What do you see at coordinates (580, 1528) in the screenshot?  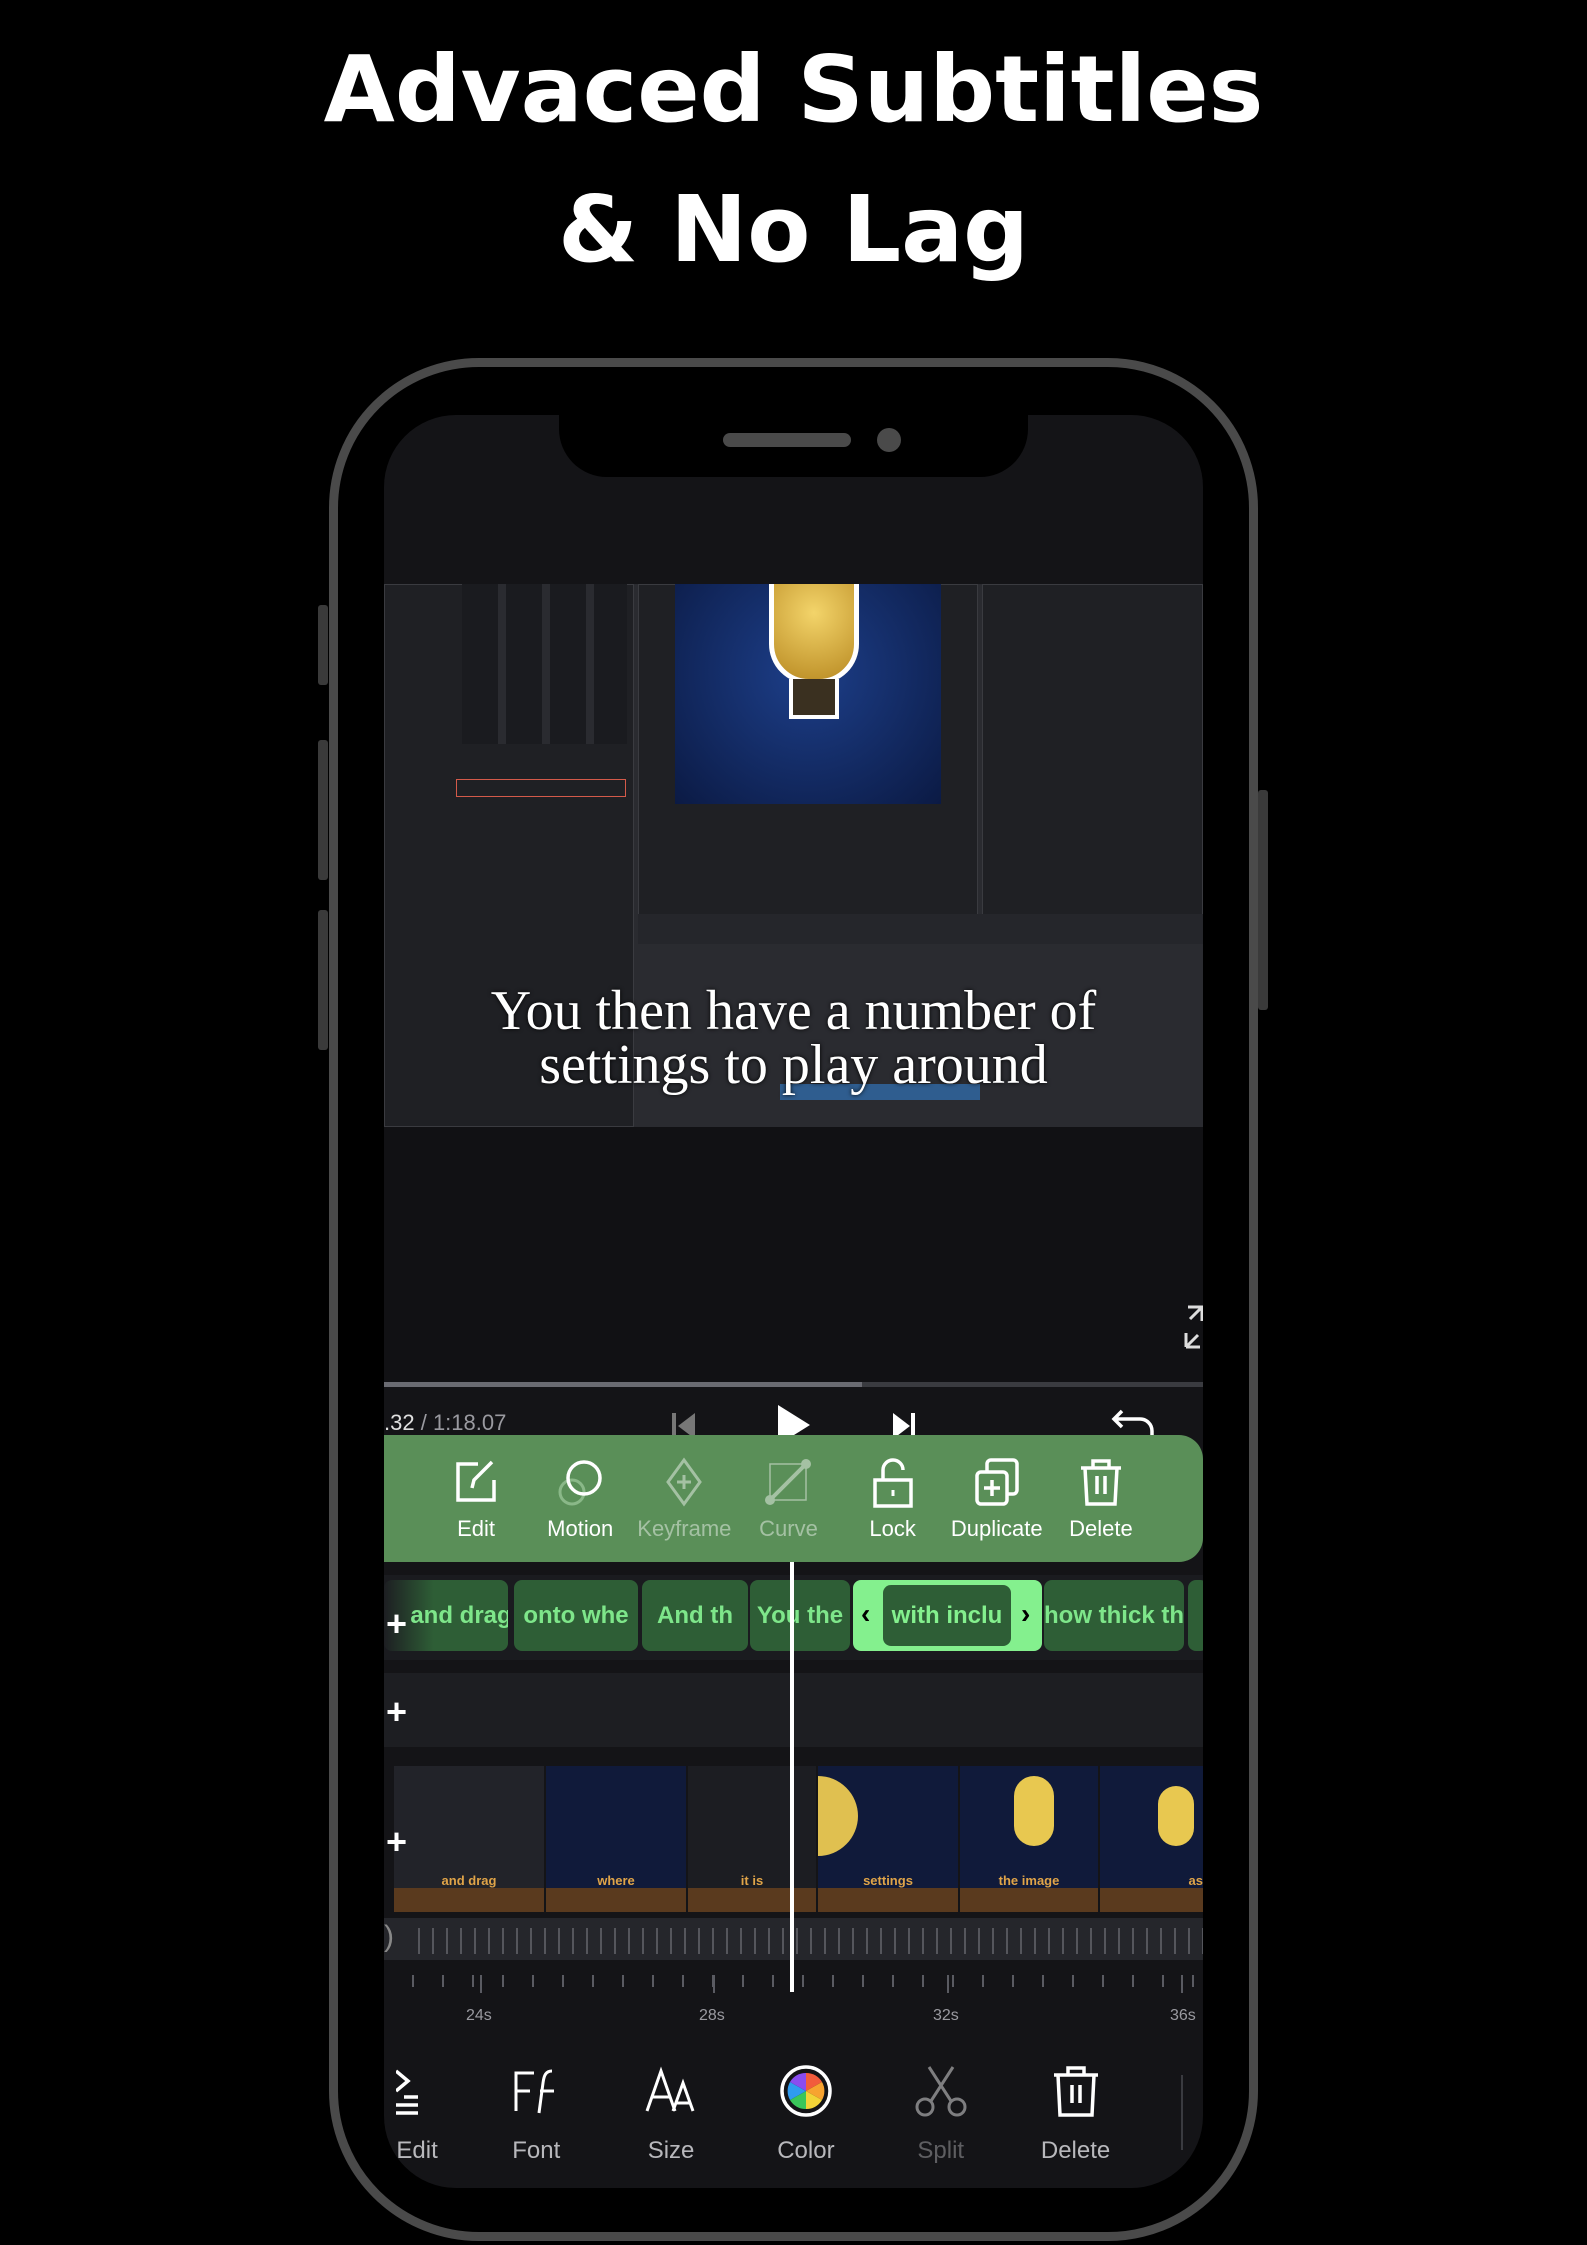 I see `clip-motion-label: Motion` at bounding box center [580, 1528].